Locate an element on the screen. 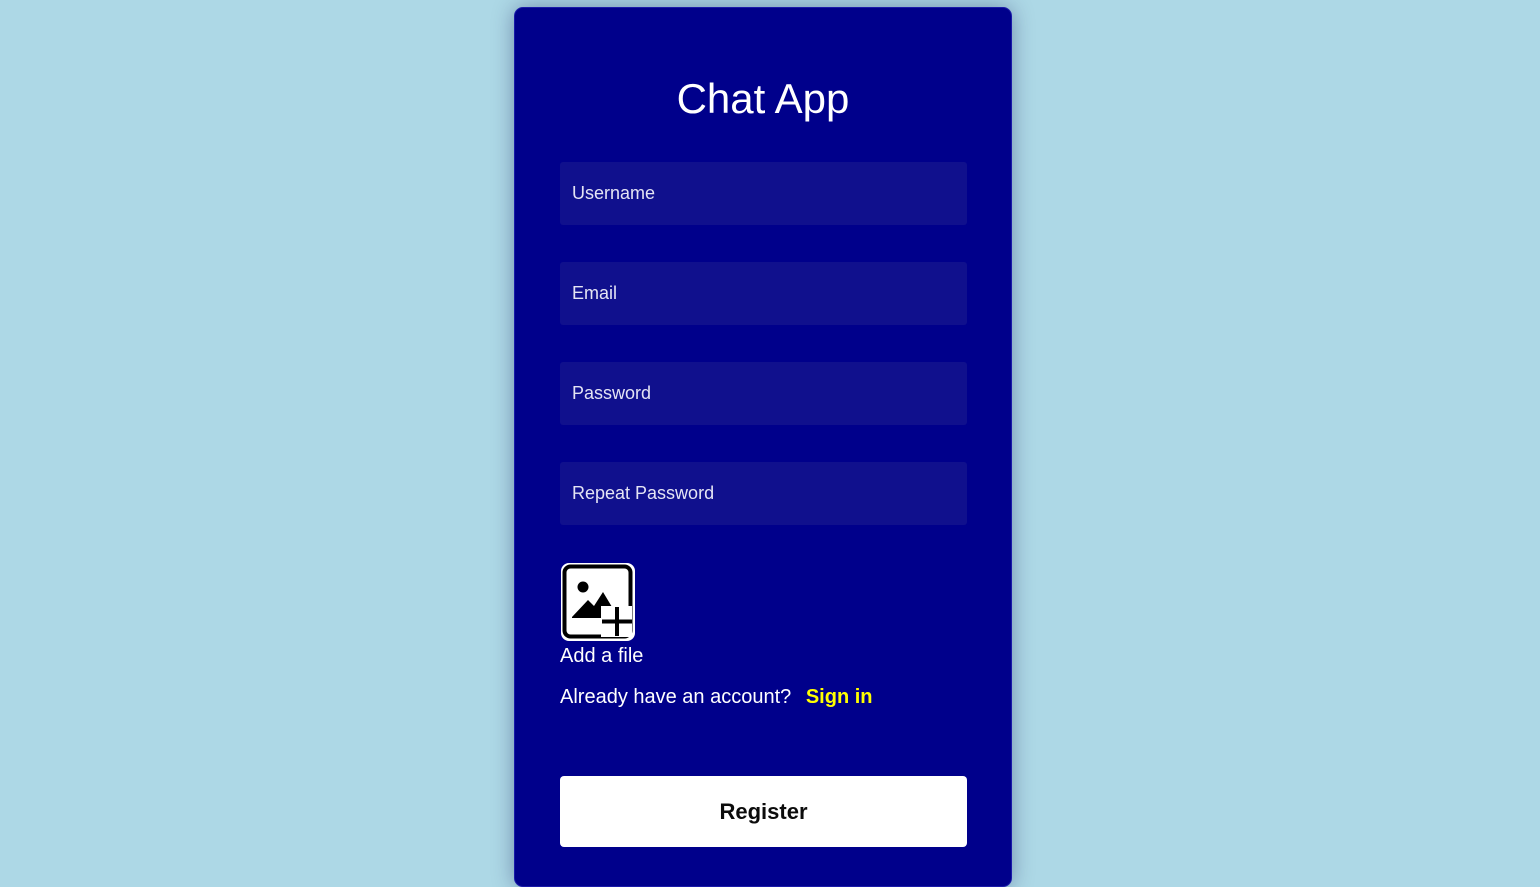 The image size is (1540, 887). email-input is located at coordinates (763, 293).